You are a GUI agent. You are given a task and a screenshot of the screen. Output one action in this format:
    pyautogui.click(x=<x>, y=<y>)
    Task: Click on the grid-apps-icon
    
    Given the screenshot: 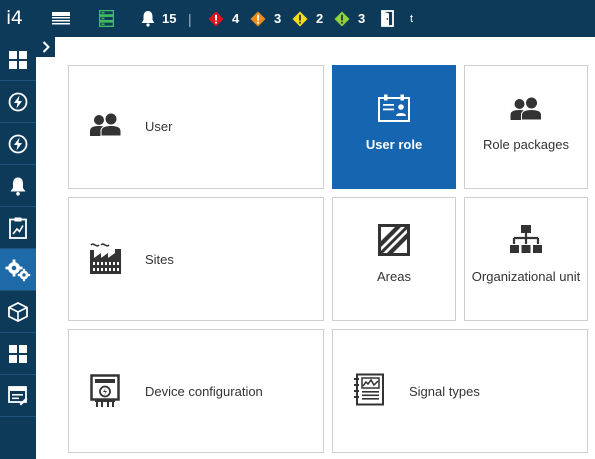 What is the action you would take?
    pyautogui.click(x=18, y=353)
    